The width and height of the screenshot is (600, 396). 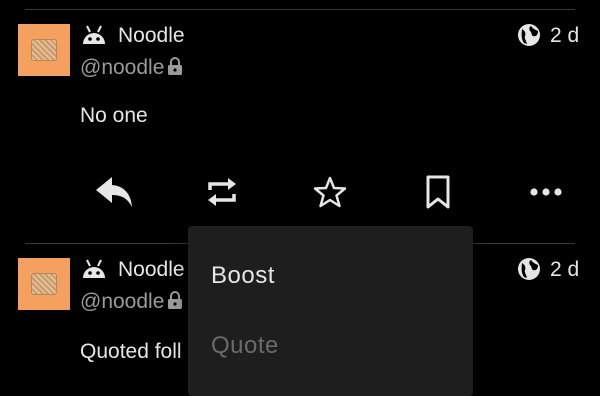 I want to click on menu-item-boost: Boost, so click(x=243, y=276).